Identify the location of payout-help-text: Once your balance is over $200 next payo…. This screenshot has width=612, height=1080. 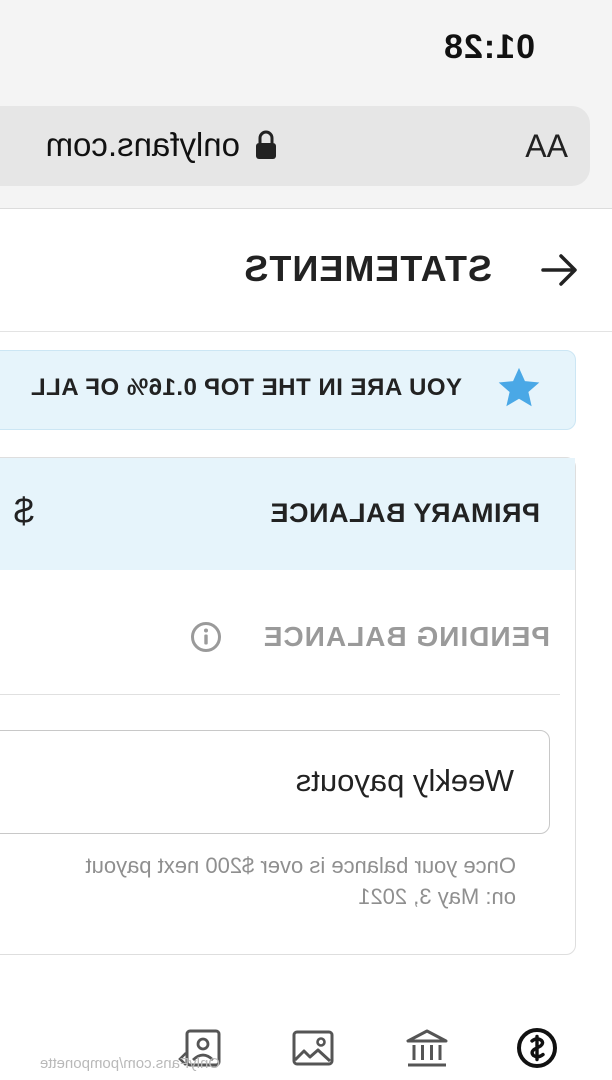
(301, 881).